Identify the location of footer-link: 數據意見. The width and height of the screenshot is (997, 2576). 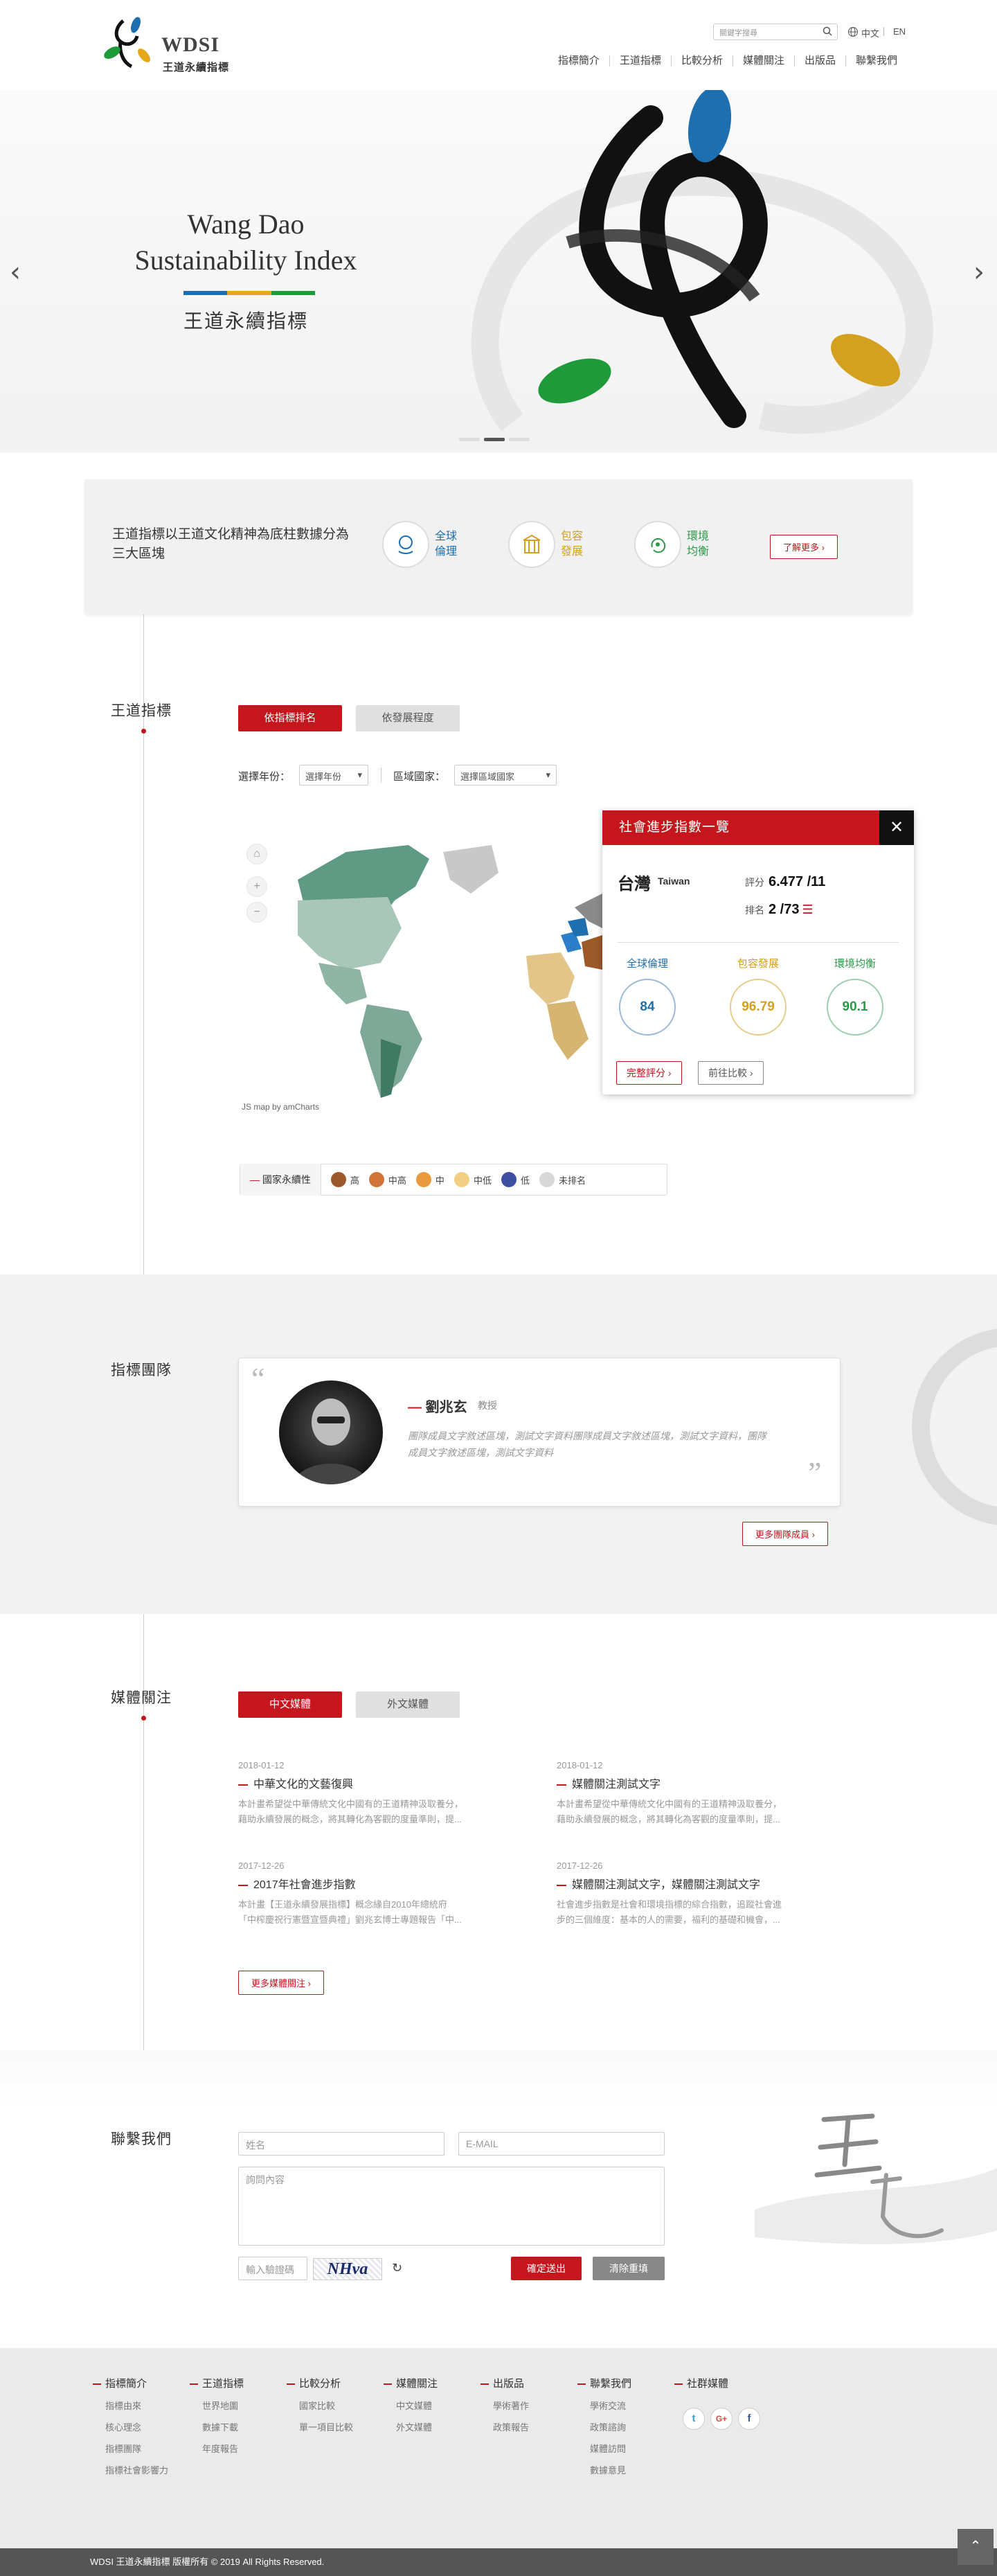
(604, 2470).